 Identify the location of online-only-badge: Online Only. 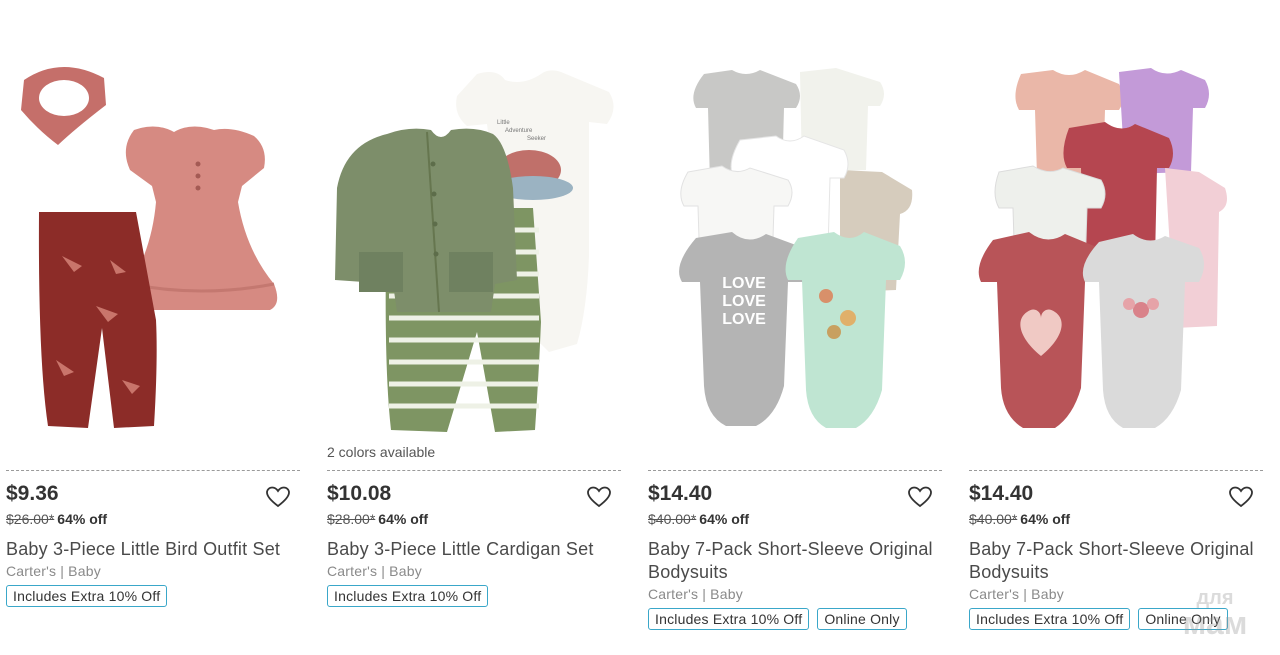
(862, 619).